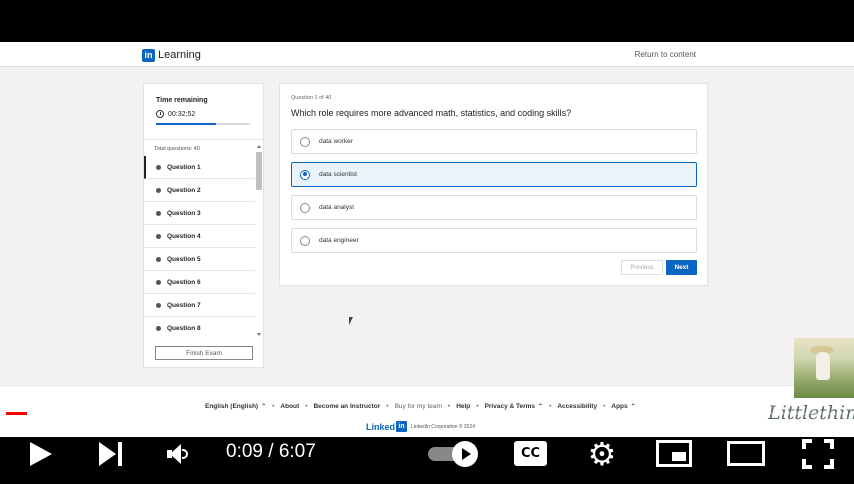 This screenshot has width=854, height=484. What do you see at coordinates (259, 240) in the screenshot?
I see `question-list-scrollbar` at bounding box center [259, 240].